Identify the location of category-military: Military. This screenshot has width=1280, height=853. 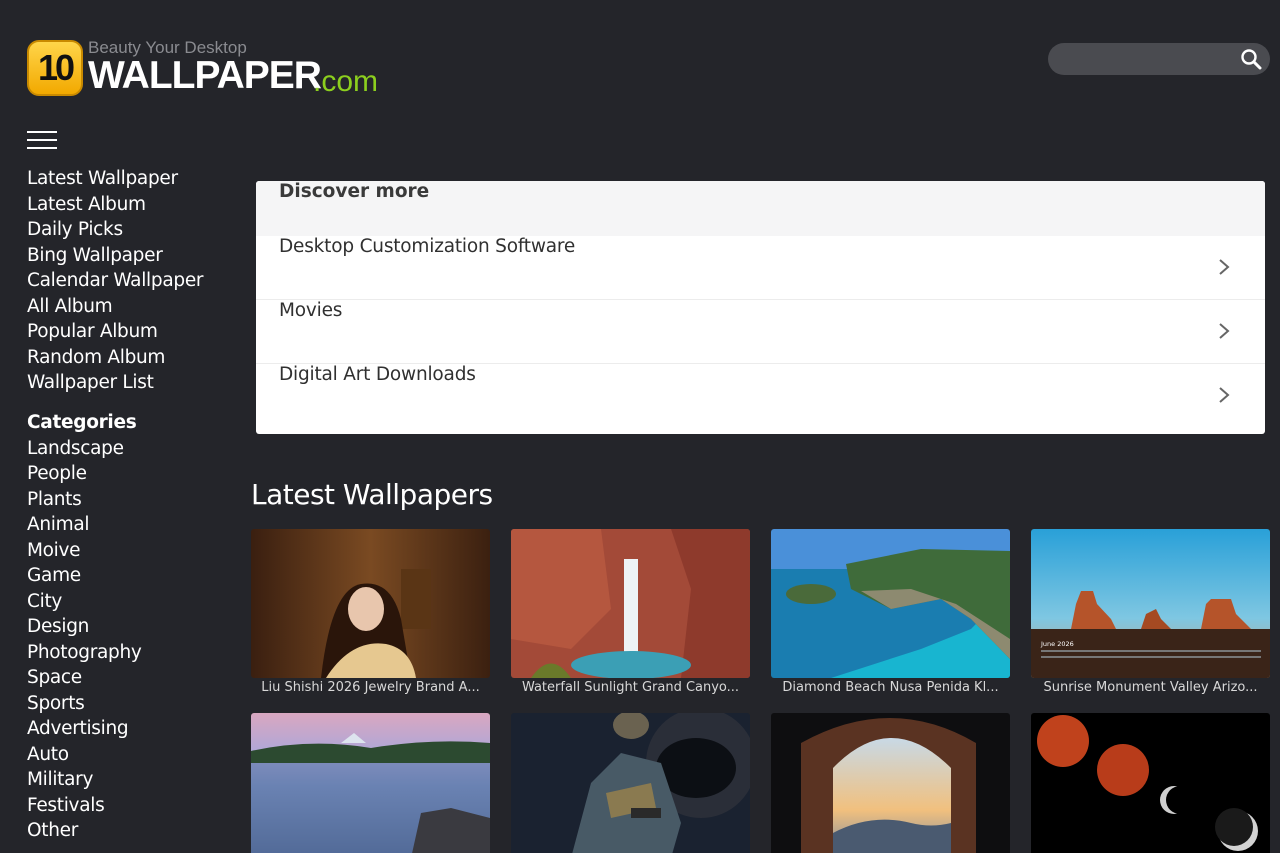
(134, 780).